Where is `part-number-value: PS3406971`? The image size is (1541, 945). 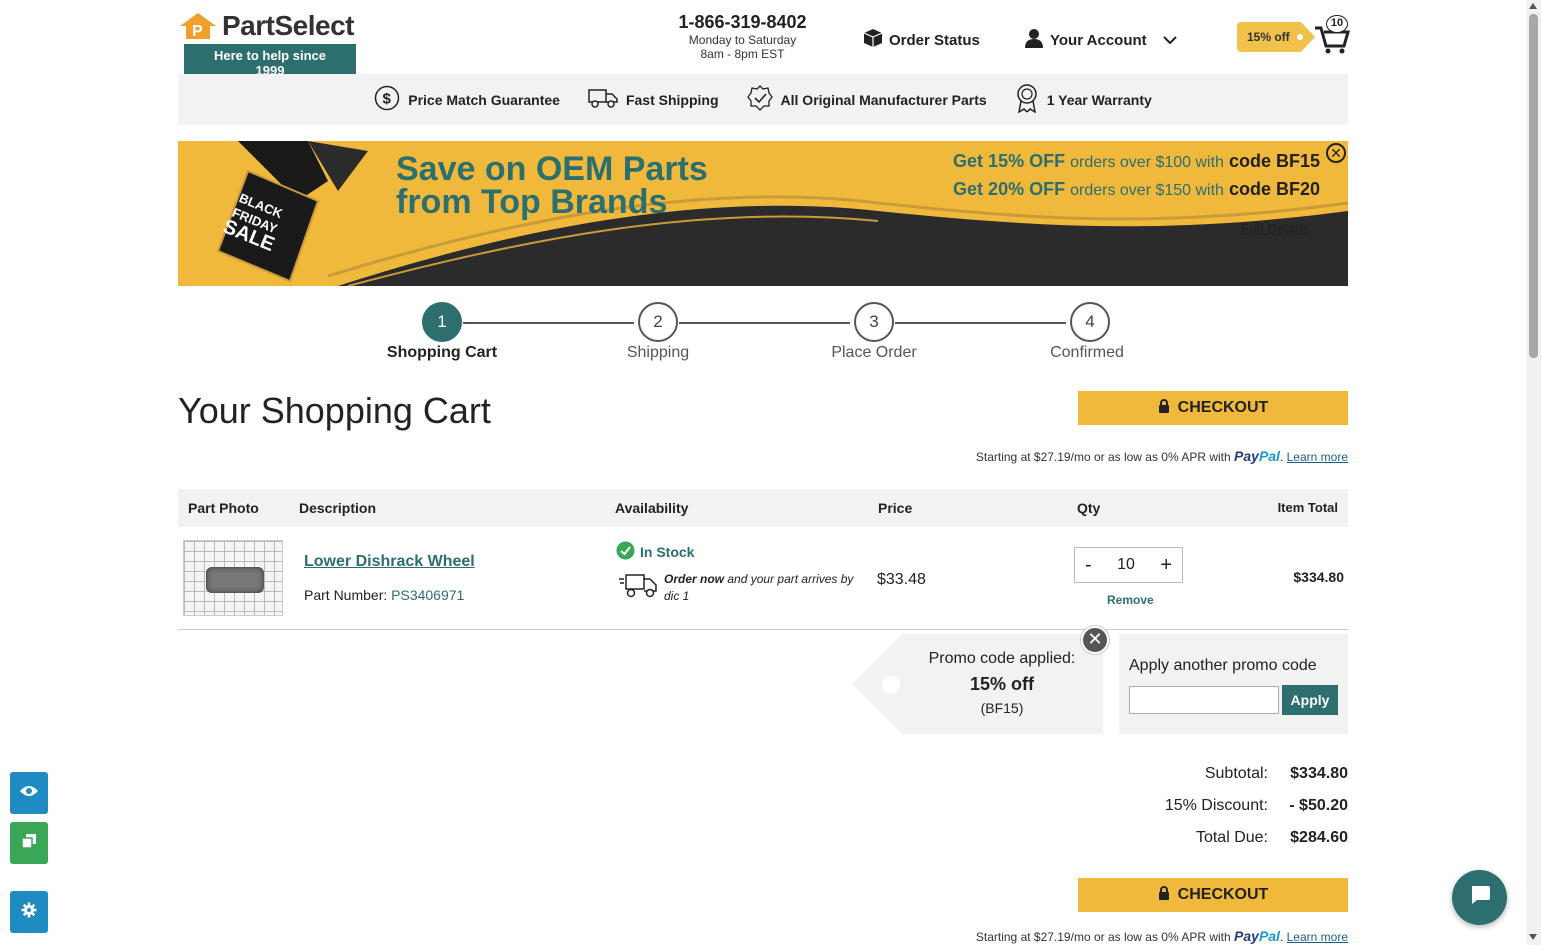 part-number-value: PS3406971 is located at coordinates (428, 595).